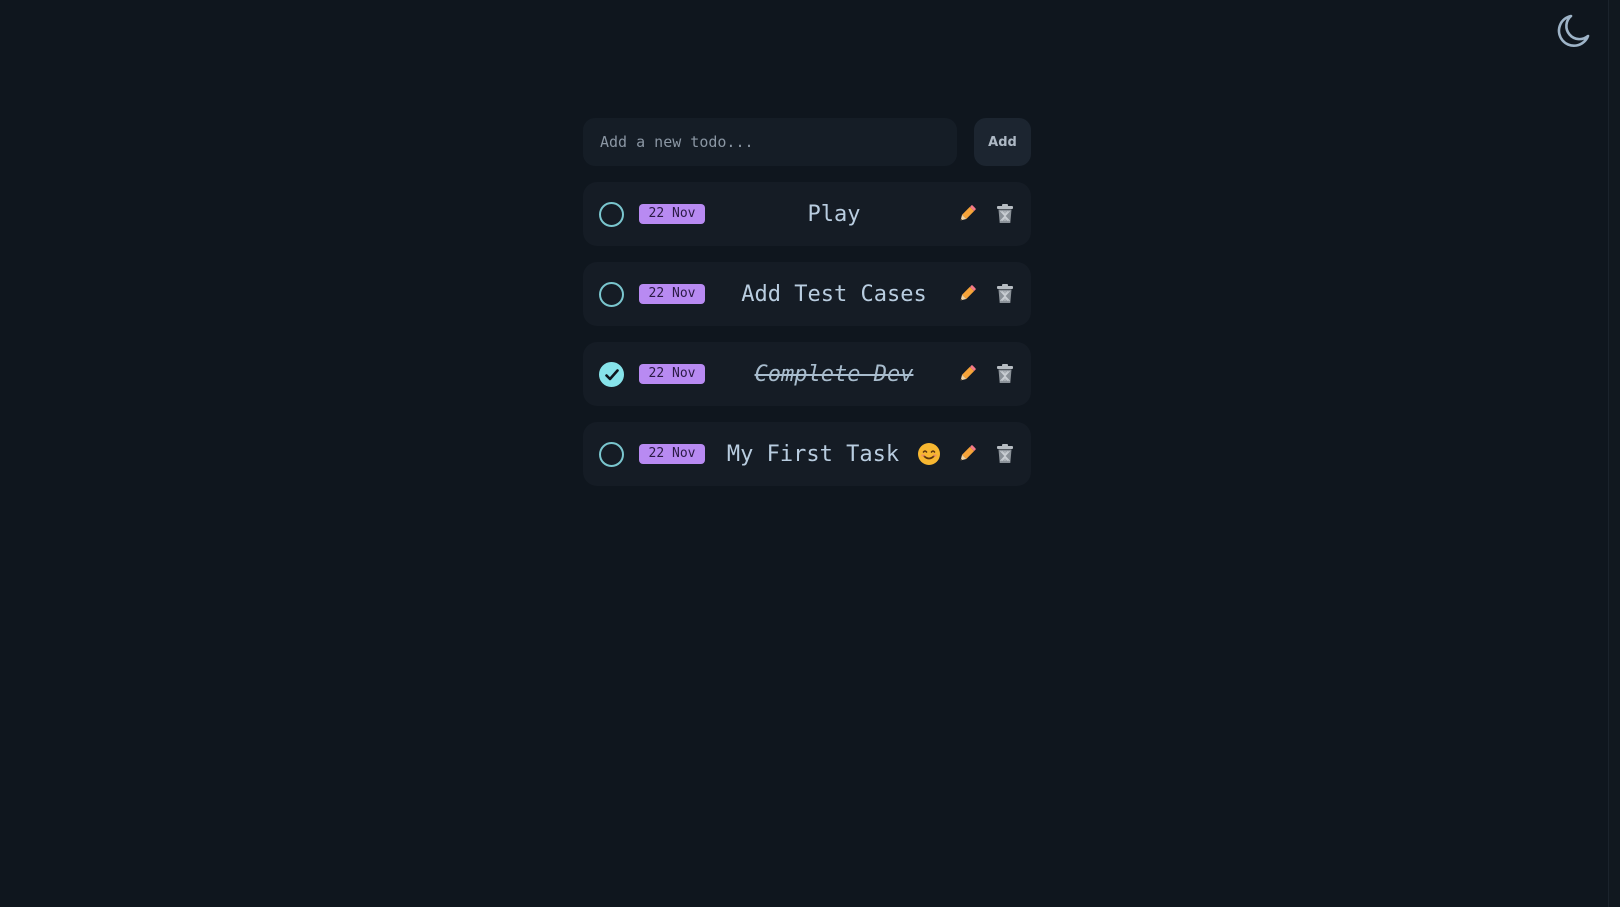 The height and width of the screenshot is (907, 1620). What do you see at coordinates (813, 454) in the screenshot?
I see `todo-text: My First Task` at bounding box center [813, 454].